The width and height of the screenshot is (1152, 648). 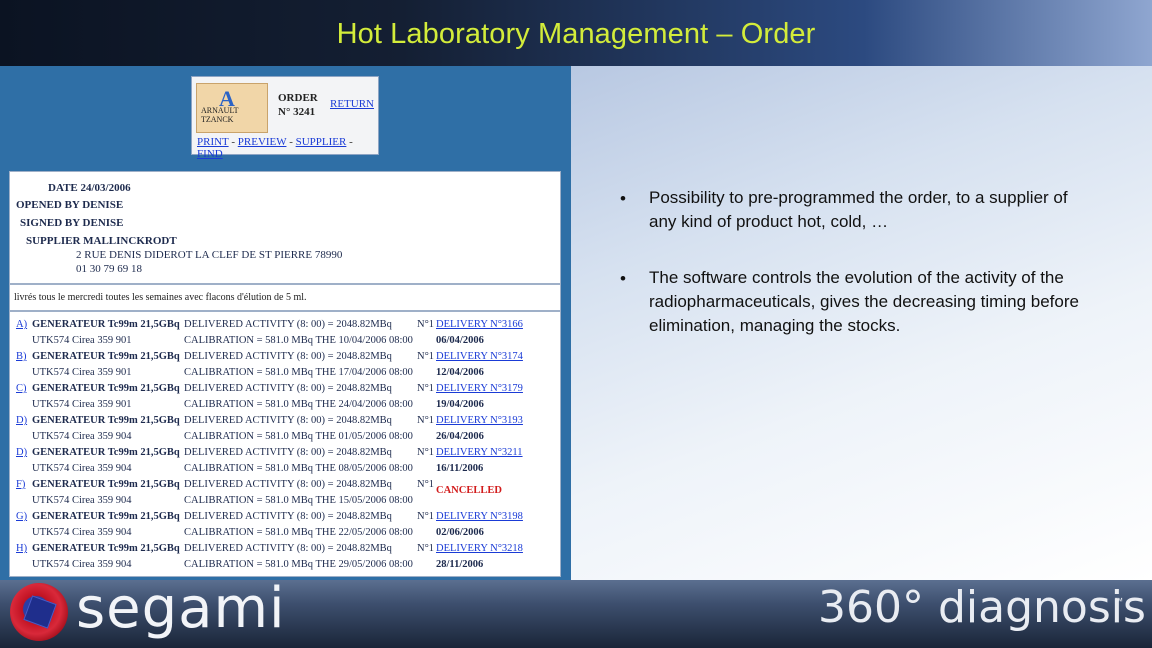 I want to click on logo-text: ARNAULT TZANCK, so click(x=220, y=115).